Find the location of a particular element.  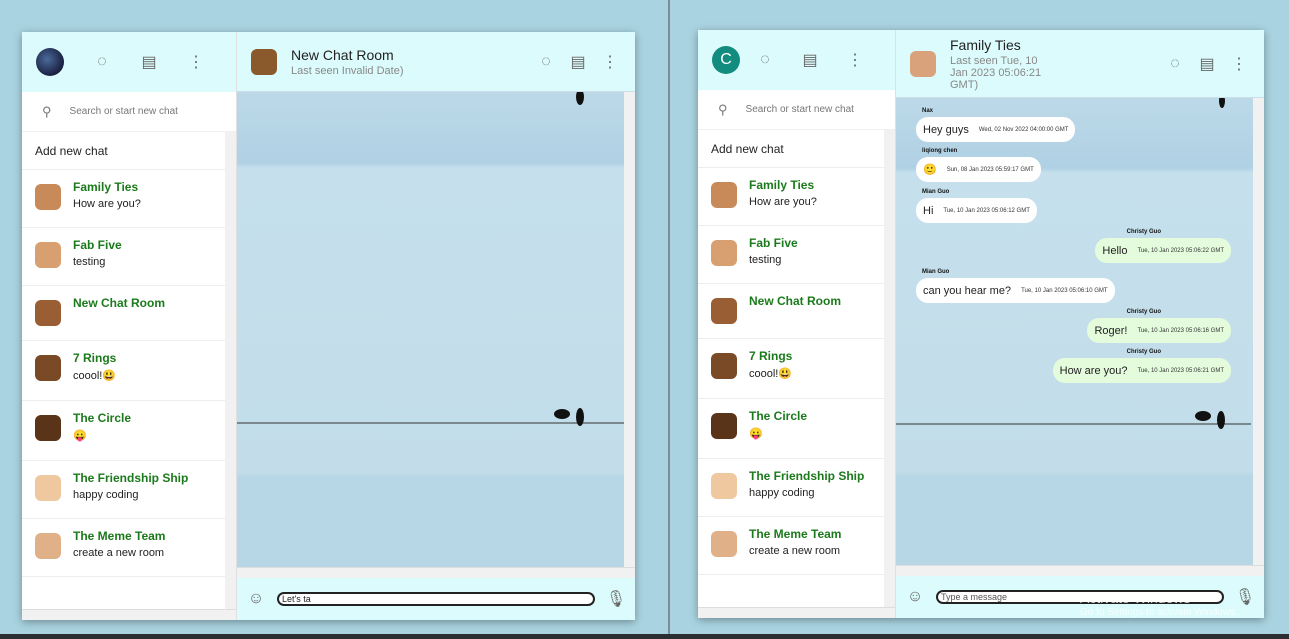

message-composer: ☺ Let's ta 🎙 is located at coordinates (436, 599).